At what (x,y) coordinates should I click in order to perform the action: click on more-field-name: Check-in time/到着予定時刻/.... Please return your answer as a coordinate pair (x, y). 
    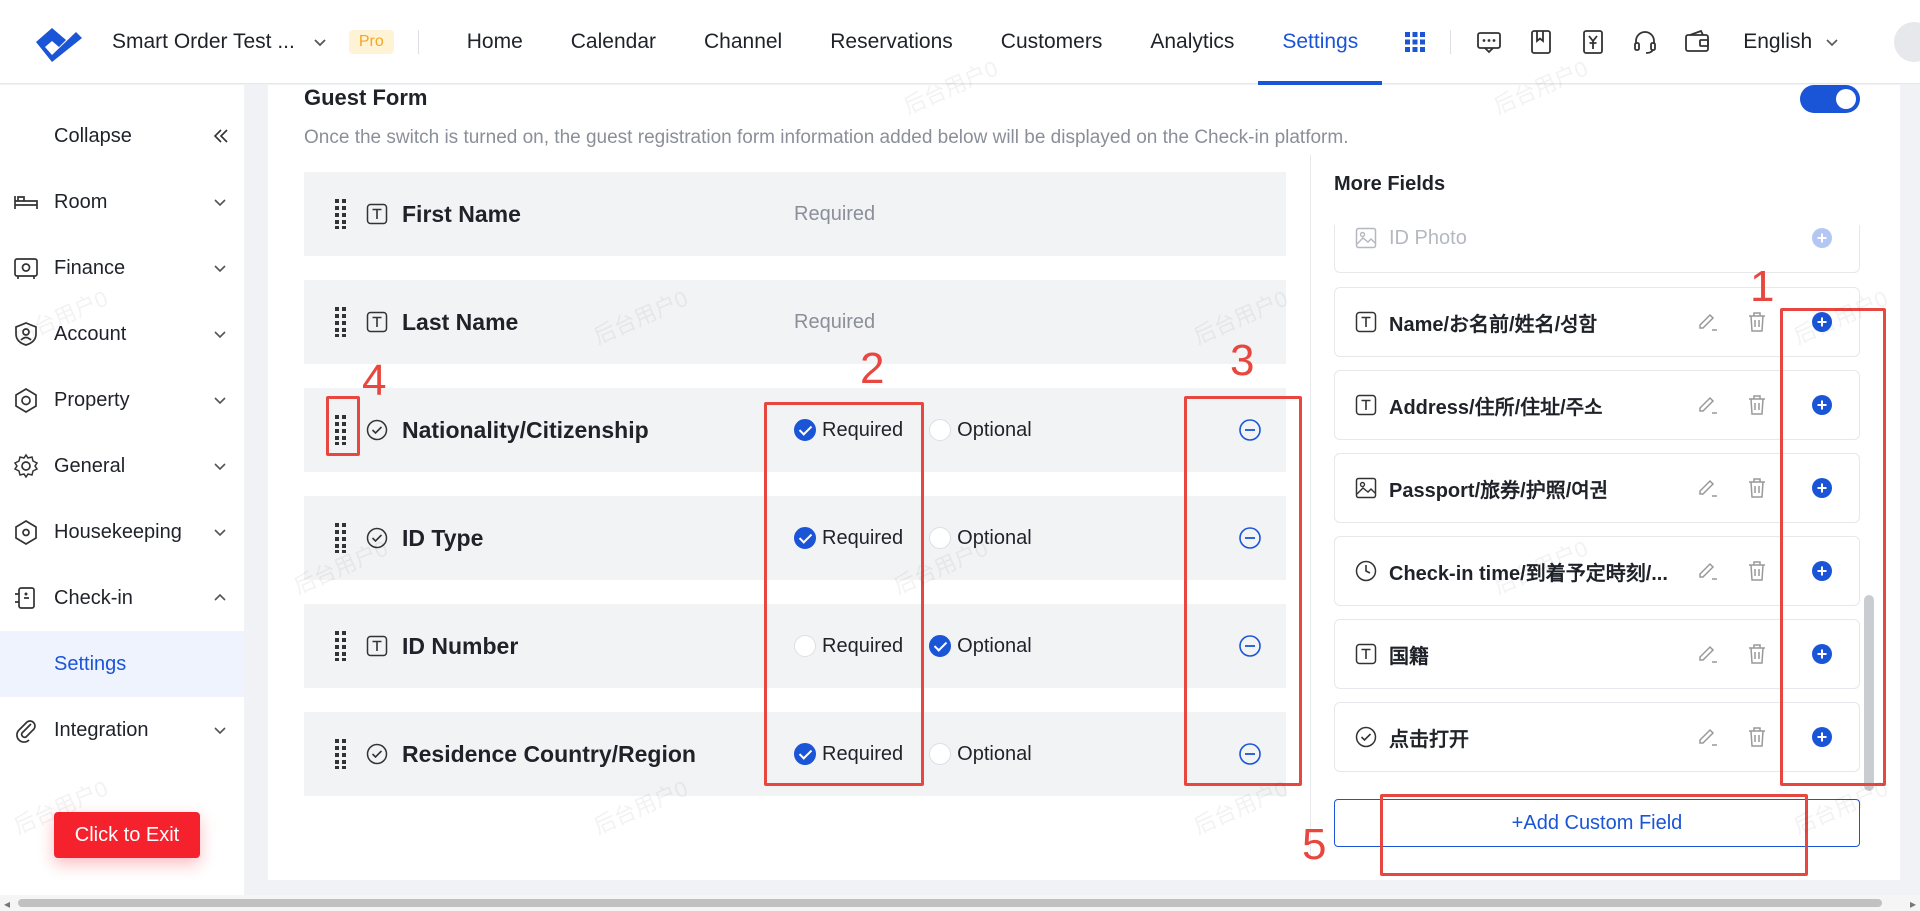
    Looking at the image, I should click on (1528, 573).